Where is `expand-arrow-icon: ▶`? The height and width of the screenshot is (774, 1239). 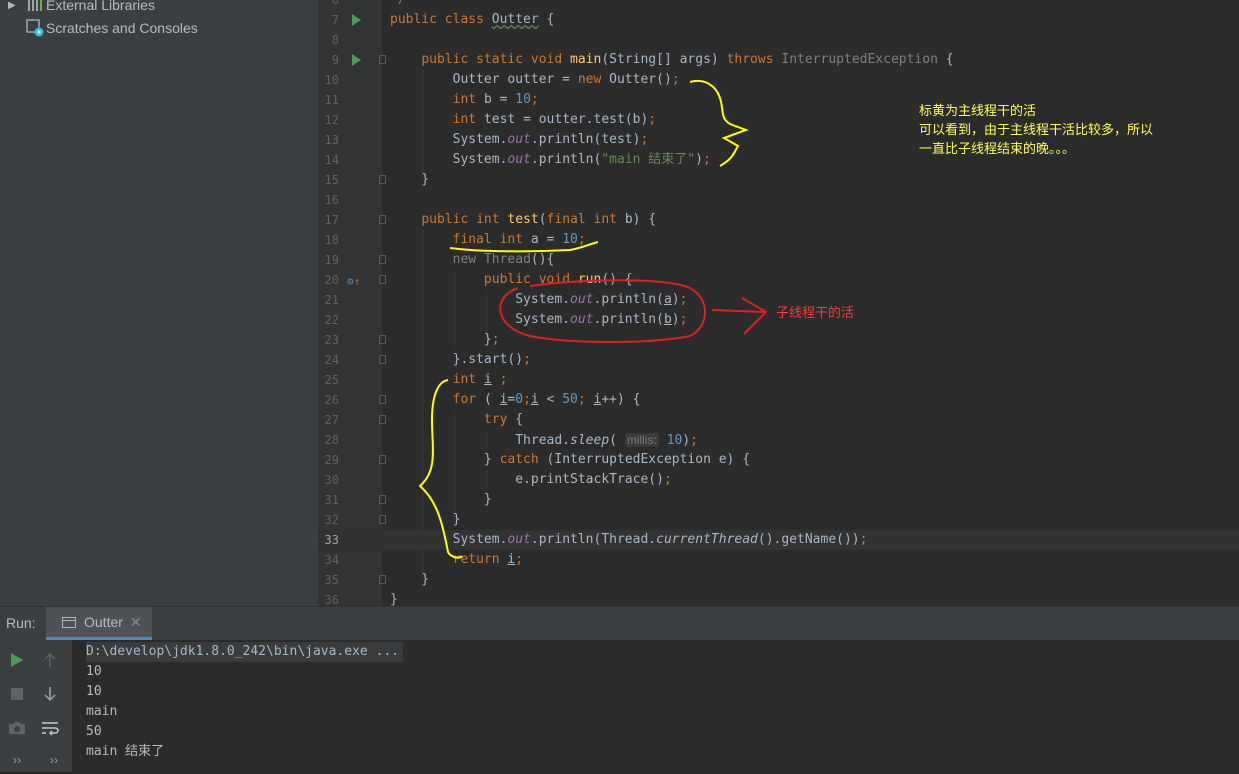
expand-arrow-icon: ▶ is located at coordinates (16, 5).